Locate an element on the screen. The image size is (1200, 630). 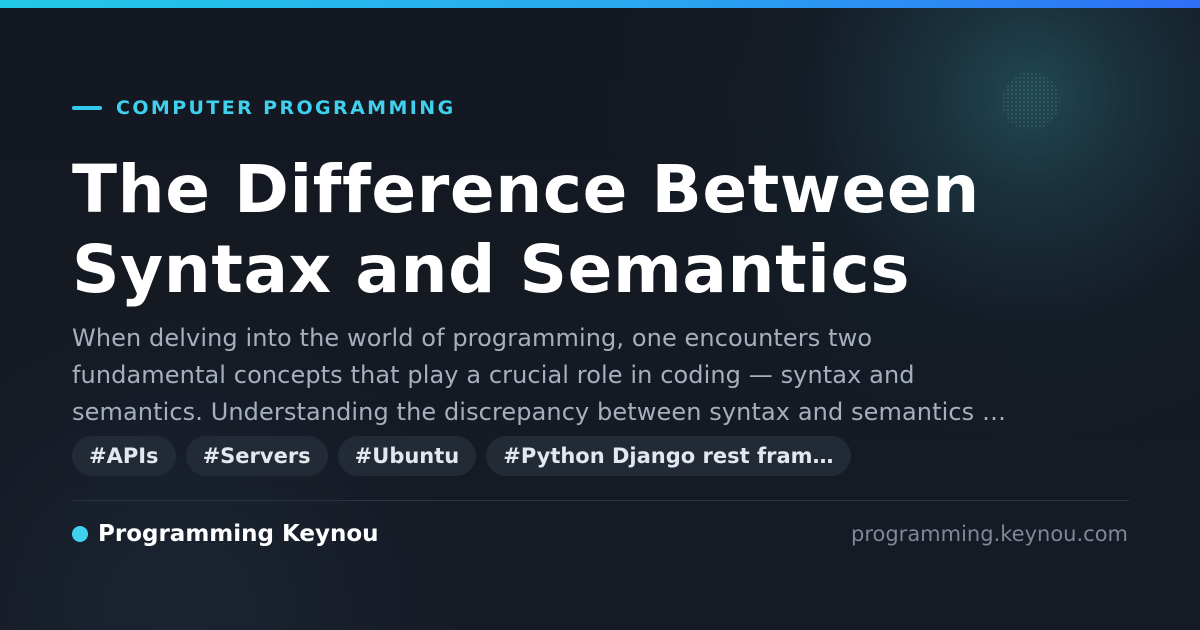
background-dot-pattern is located at coordinates (1031, 101).